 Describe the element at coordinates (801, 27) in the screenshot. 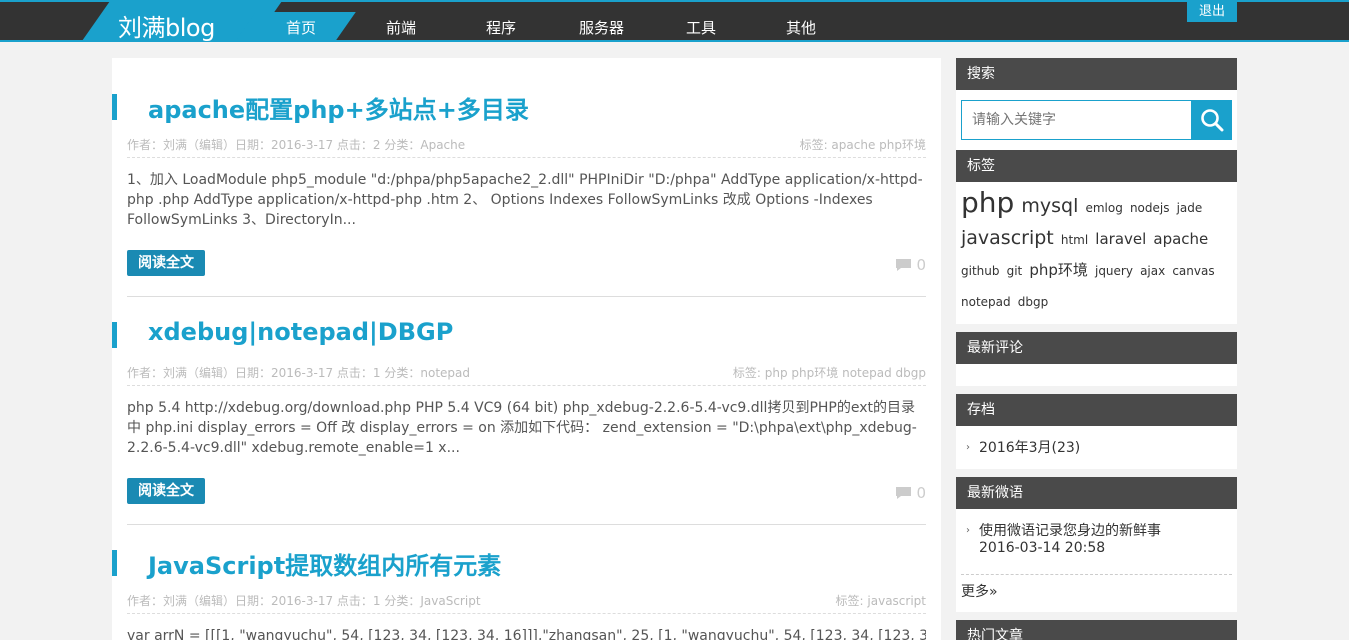

I see `nav-other: 其他` at that location.